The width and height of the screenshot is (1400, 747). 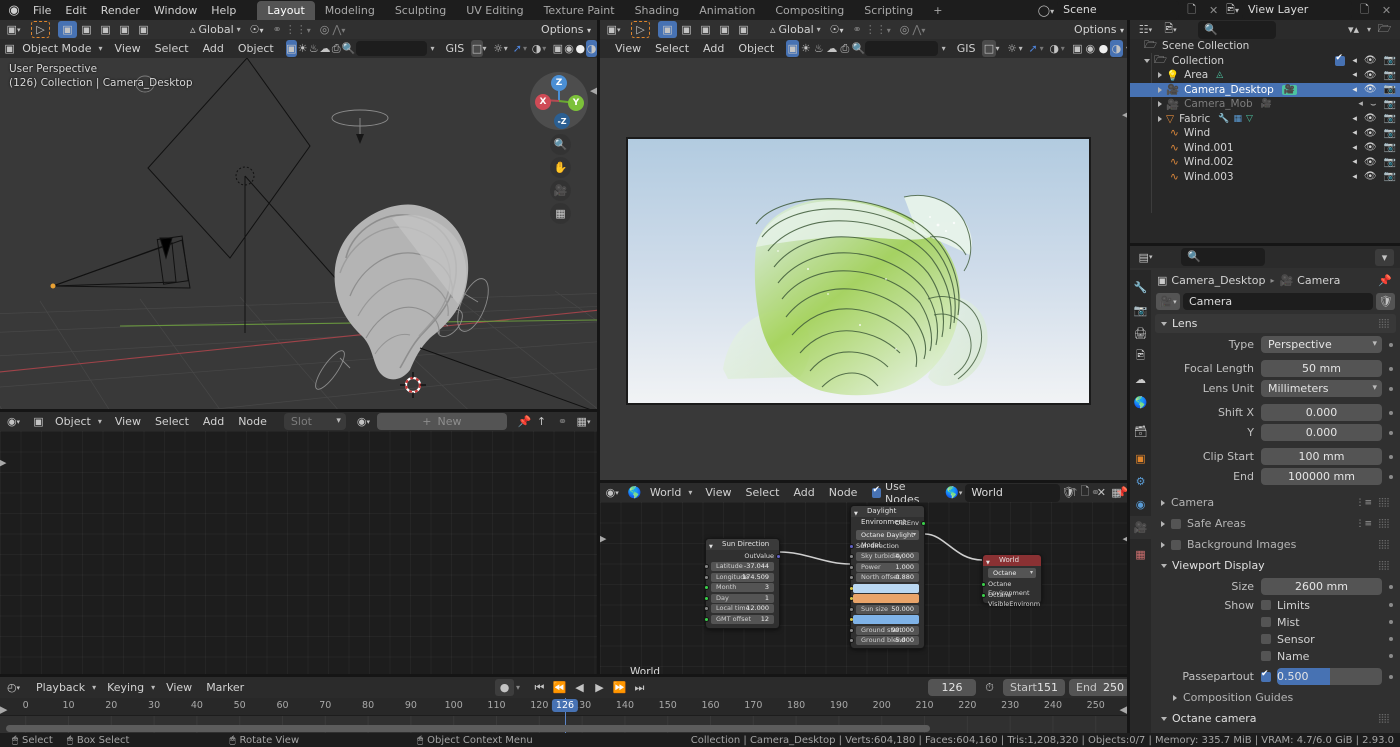 What do you see at coordinates (1353, 29) in the screenshot?
I see `filter-icon: ▾▴` at bounding box center [1353, 29].